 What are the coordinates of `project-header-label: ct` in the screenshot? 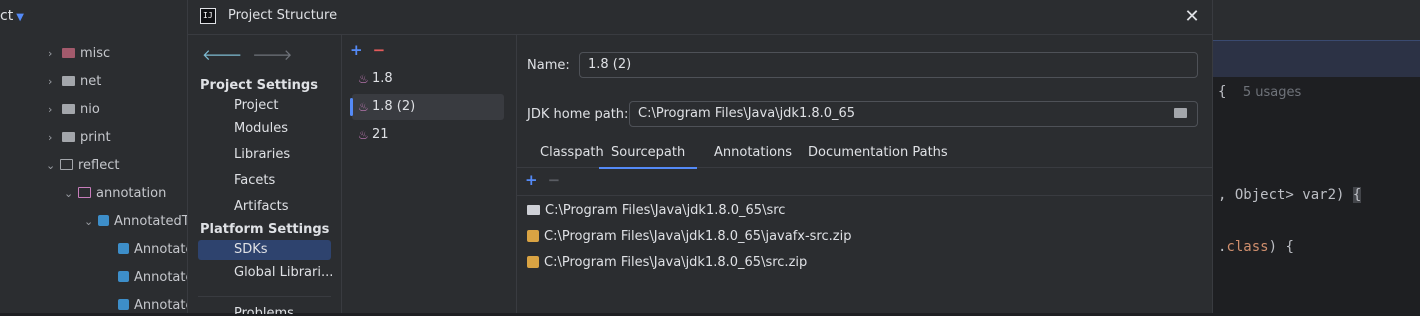 It's located at (7, 16).